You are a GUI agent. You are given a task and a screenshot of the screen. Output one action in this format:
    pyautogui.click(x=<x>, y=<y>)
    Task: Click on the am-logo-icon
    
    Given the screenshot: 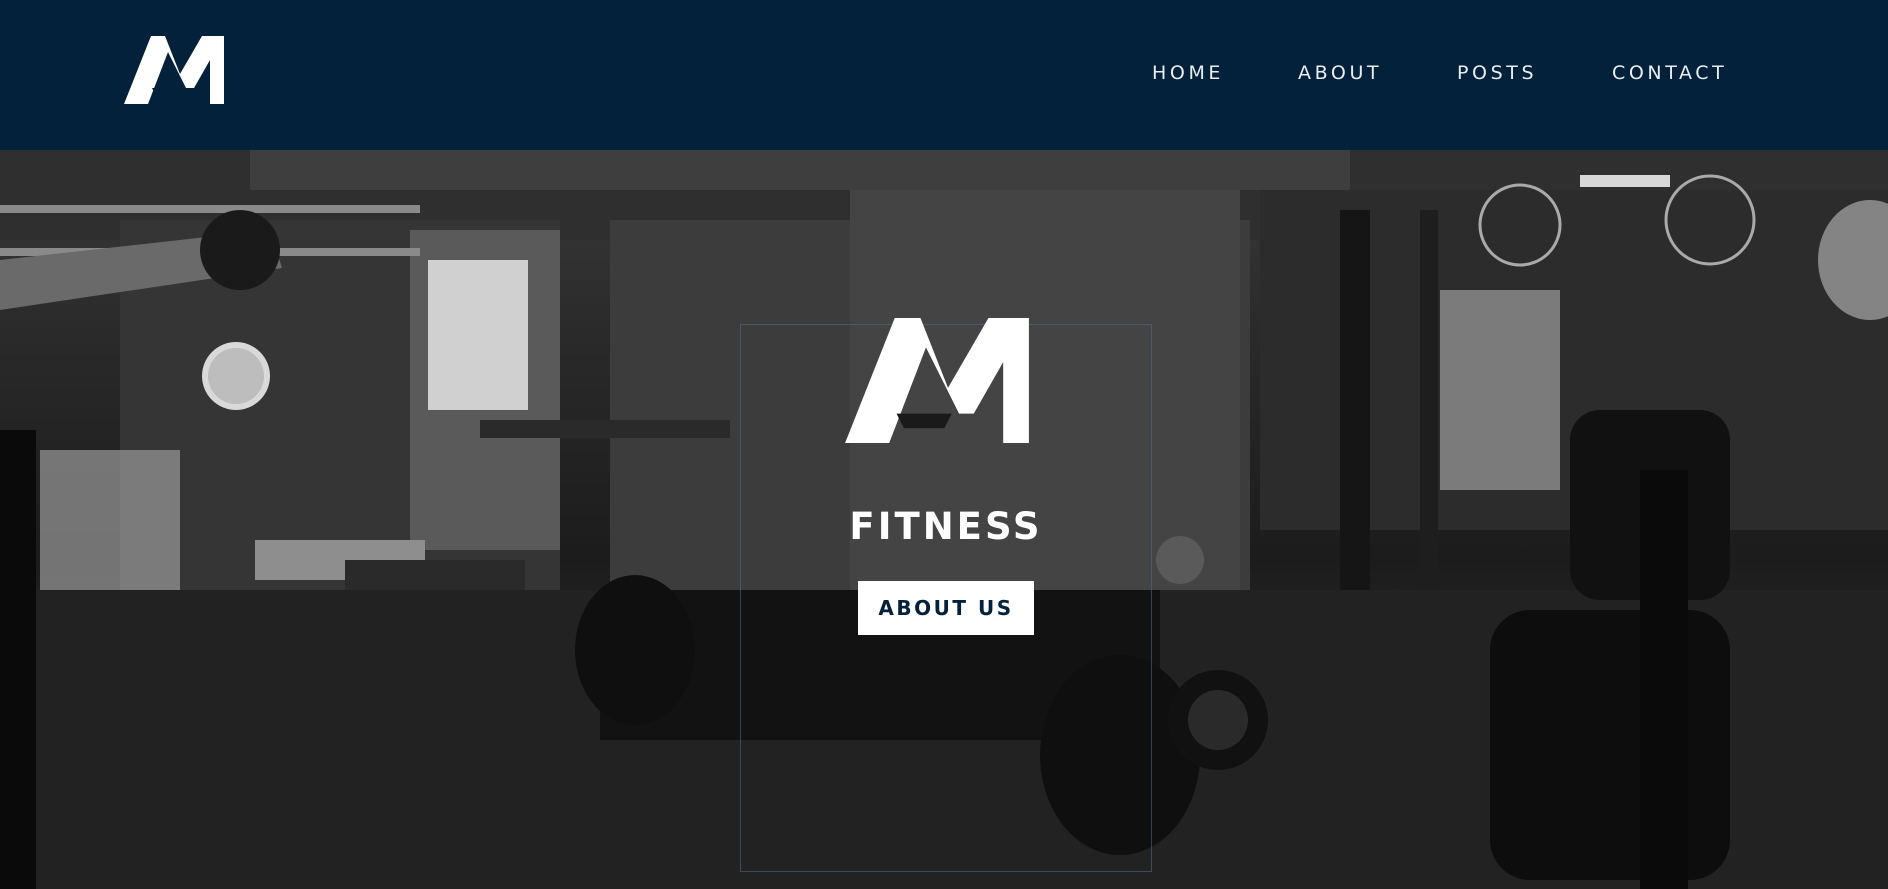 What is the action you would take?
    pyautogui.click(x=937, y=380)
    